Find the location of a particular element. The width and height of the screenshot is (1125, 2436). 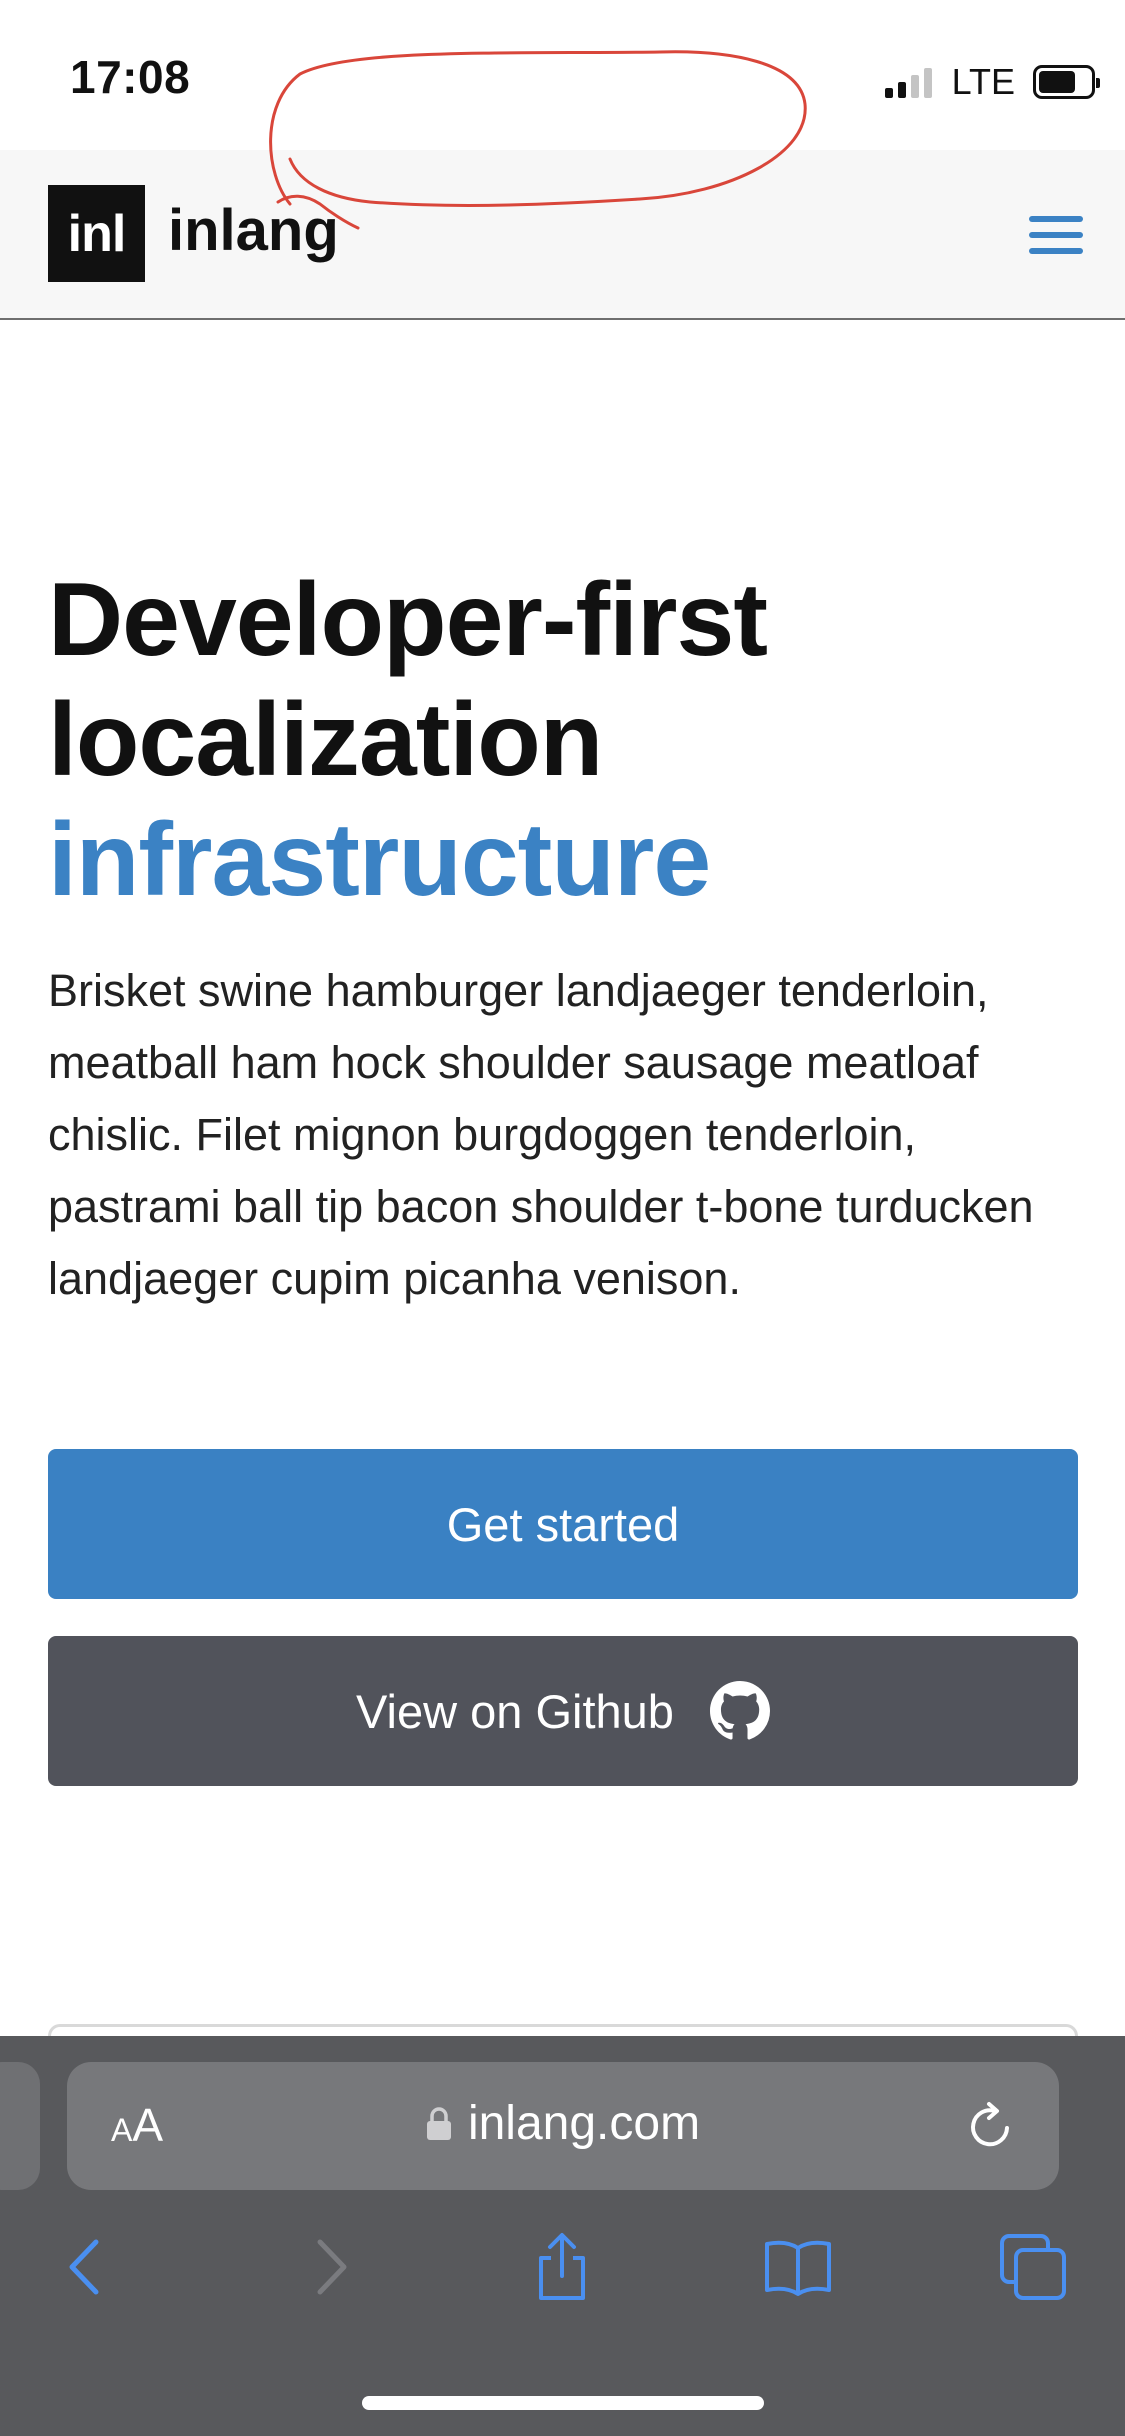

previous-tab-preview is located at coordinates (20, 2126).